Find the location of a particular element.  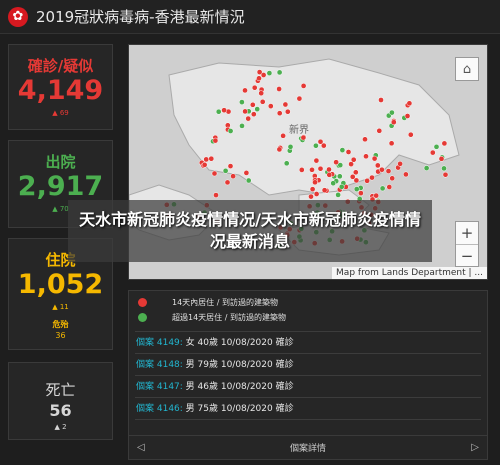

zoom-out-button: − is located at coordinates (467, 255).